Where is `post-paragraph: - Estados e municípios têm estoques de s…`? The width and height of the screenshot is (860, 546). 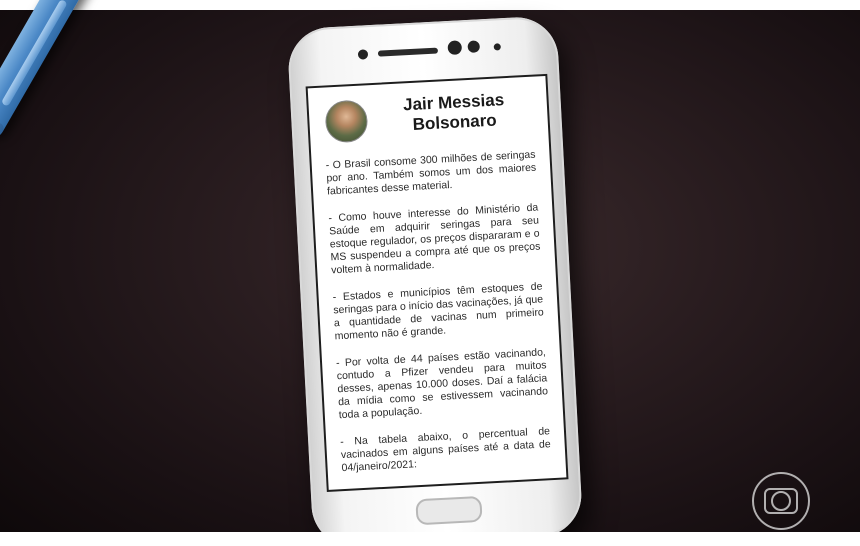
post-paragraph: - Estados e municípios têm estoques de s… is located at coordinates (438, 311).